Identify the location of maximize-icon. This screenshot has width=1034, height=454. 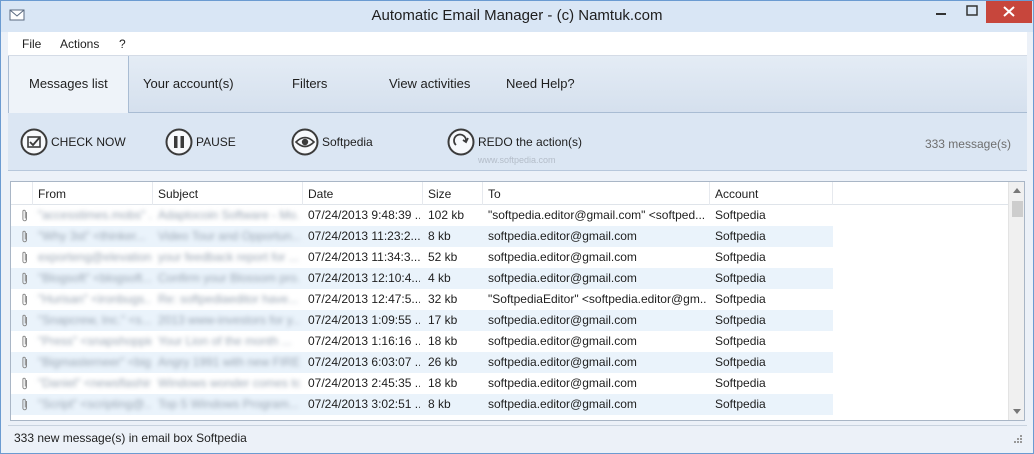
(972, 12).